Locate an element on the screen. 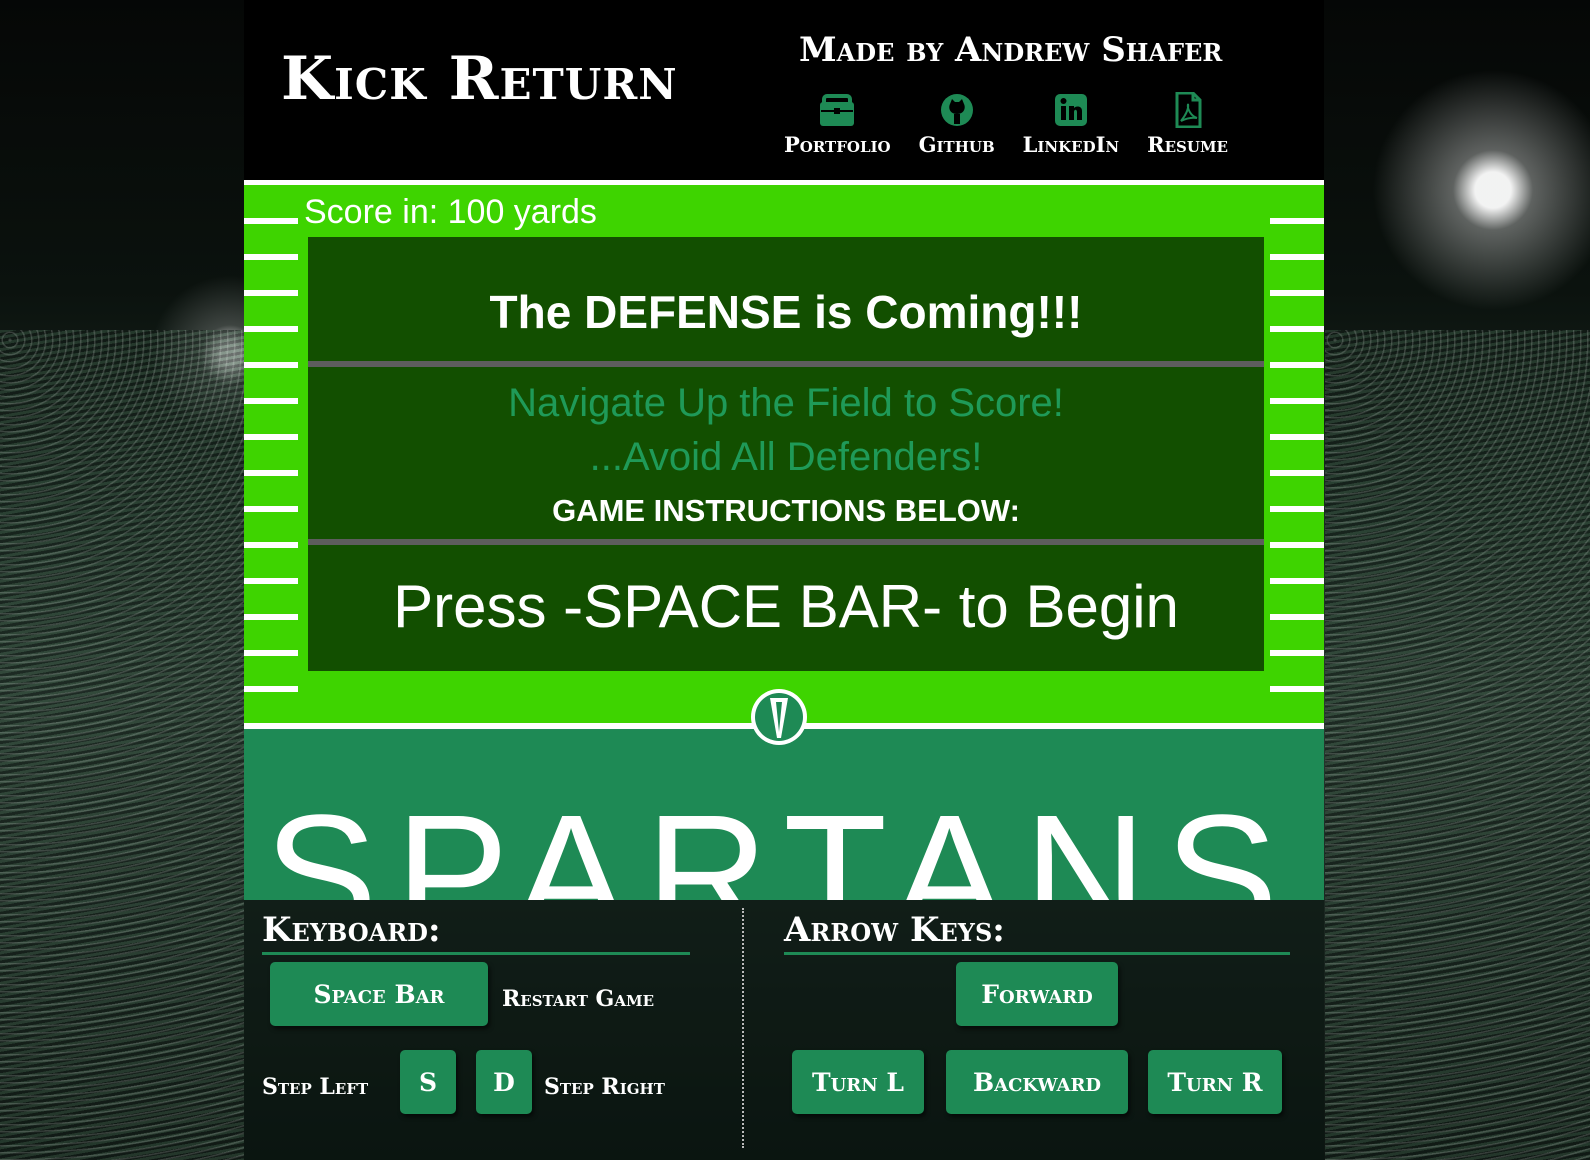  portfolio-link: Portfolio is located at coordinates (837, 124).